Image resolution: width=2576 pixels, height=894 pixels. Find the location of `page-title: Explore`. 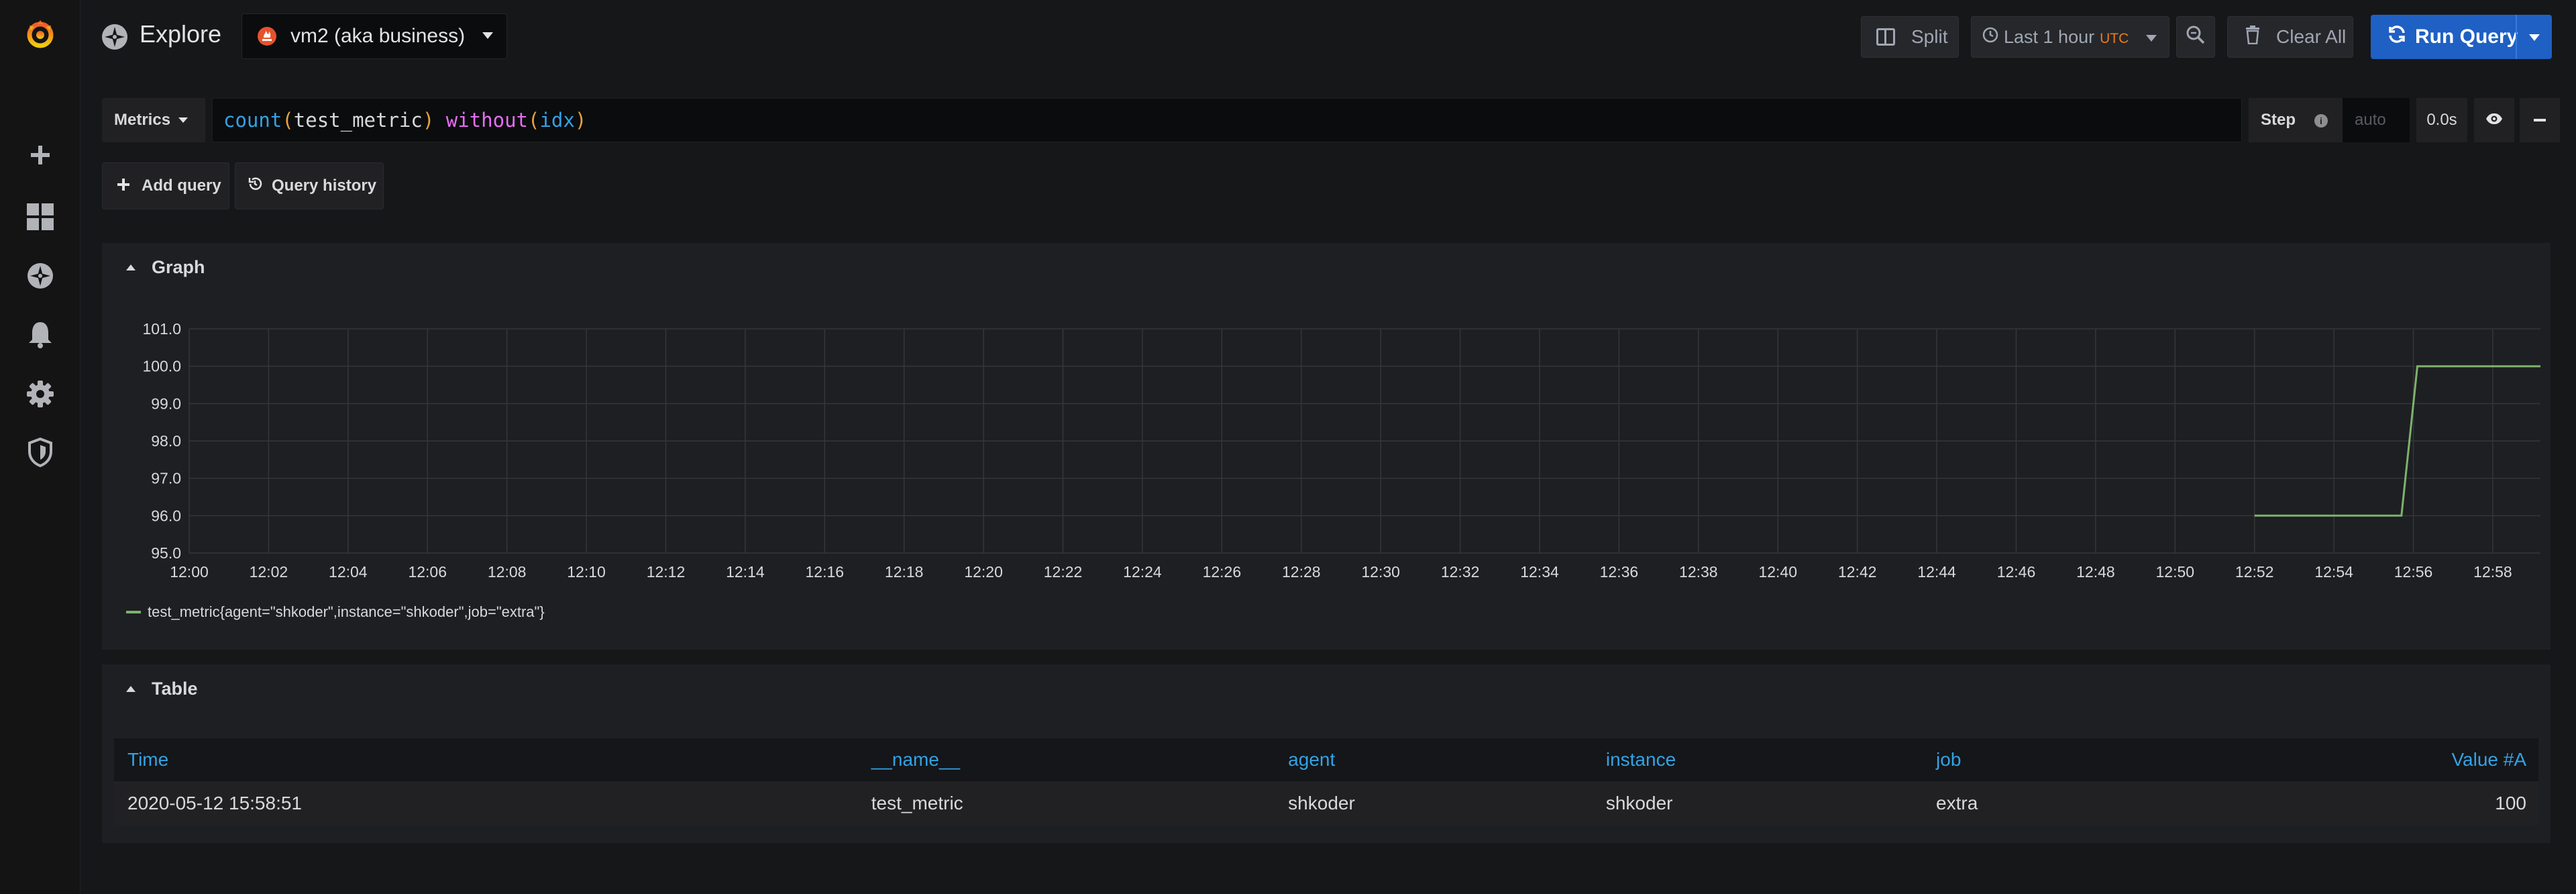

page-title: Explore is located at coordinates (181, 34).